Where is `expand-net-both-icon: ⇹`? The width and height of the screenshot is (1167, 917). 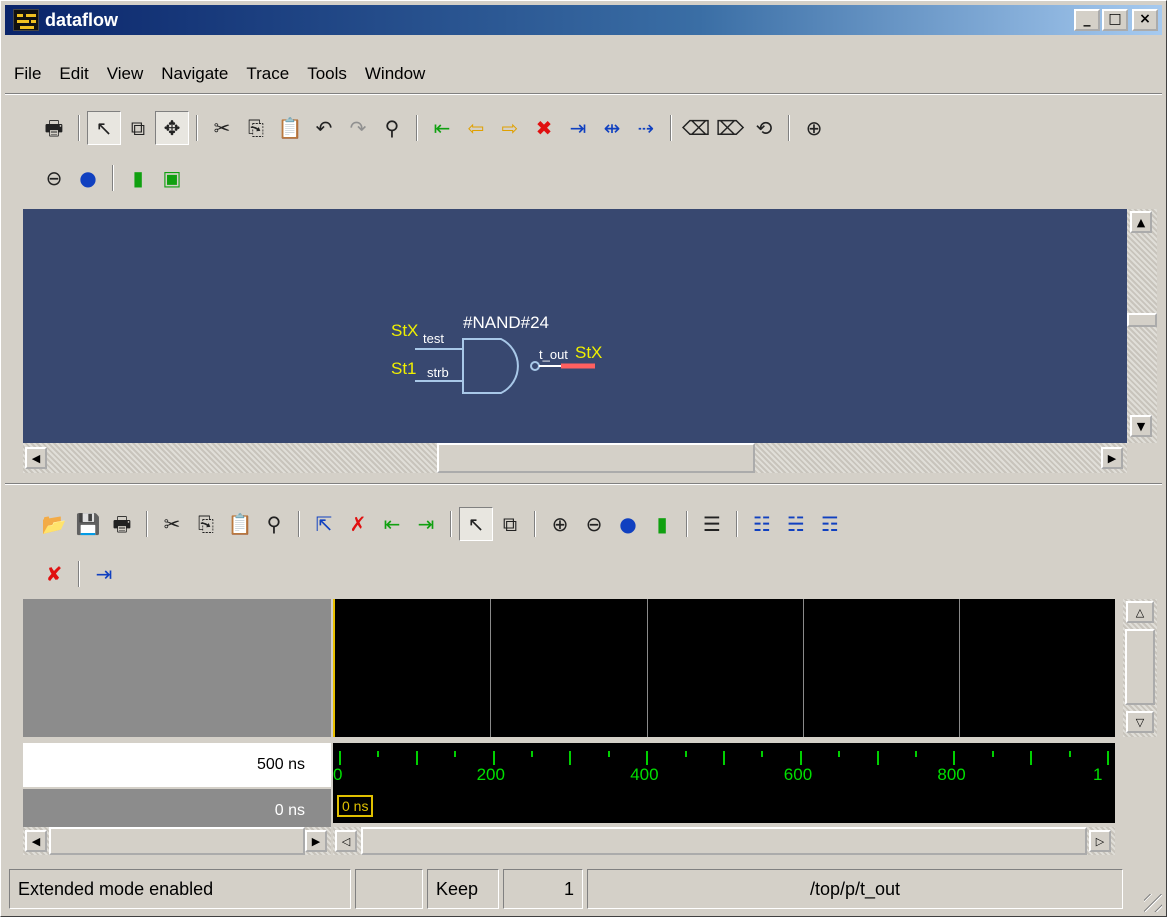 expand-net-both-icon: ⇹ is located at coordinates (612, 128).